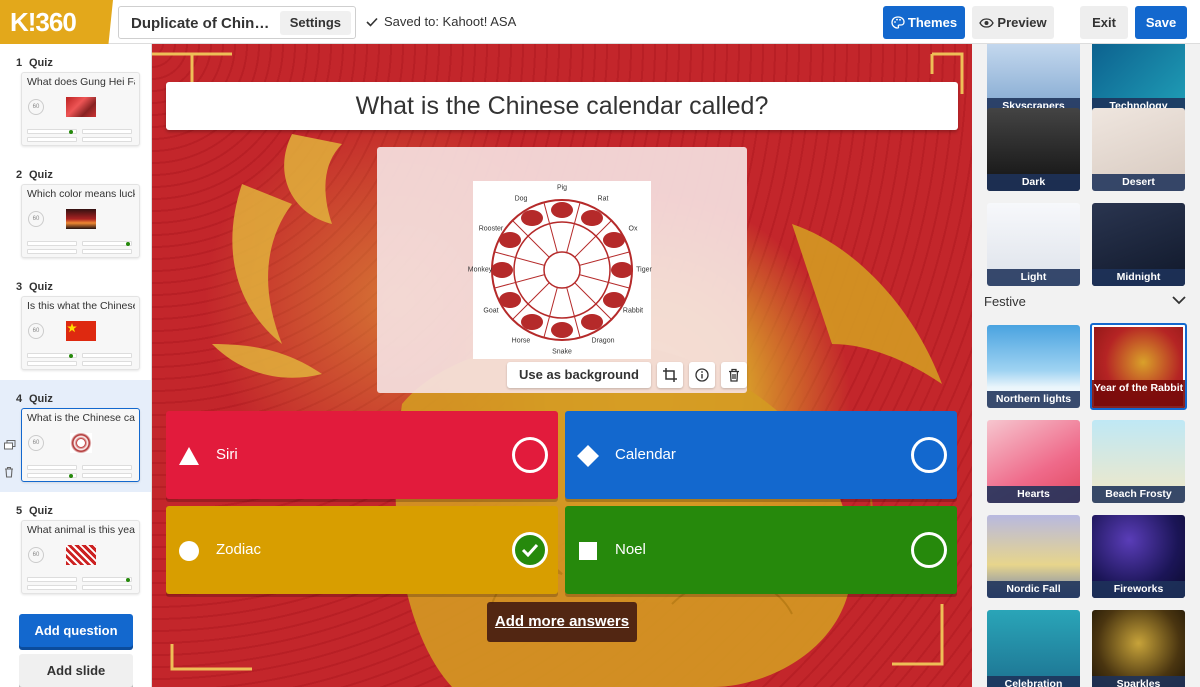 This screenshot has height=687, width=1200. Describe the element at coordinates (987, 23) in the screenshot. I see `eye-icon` at that location.